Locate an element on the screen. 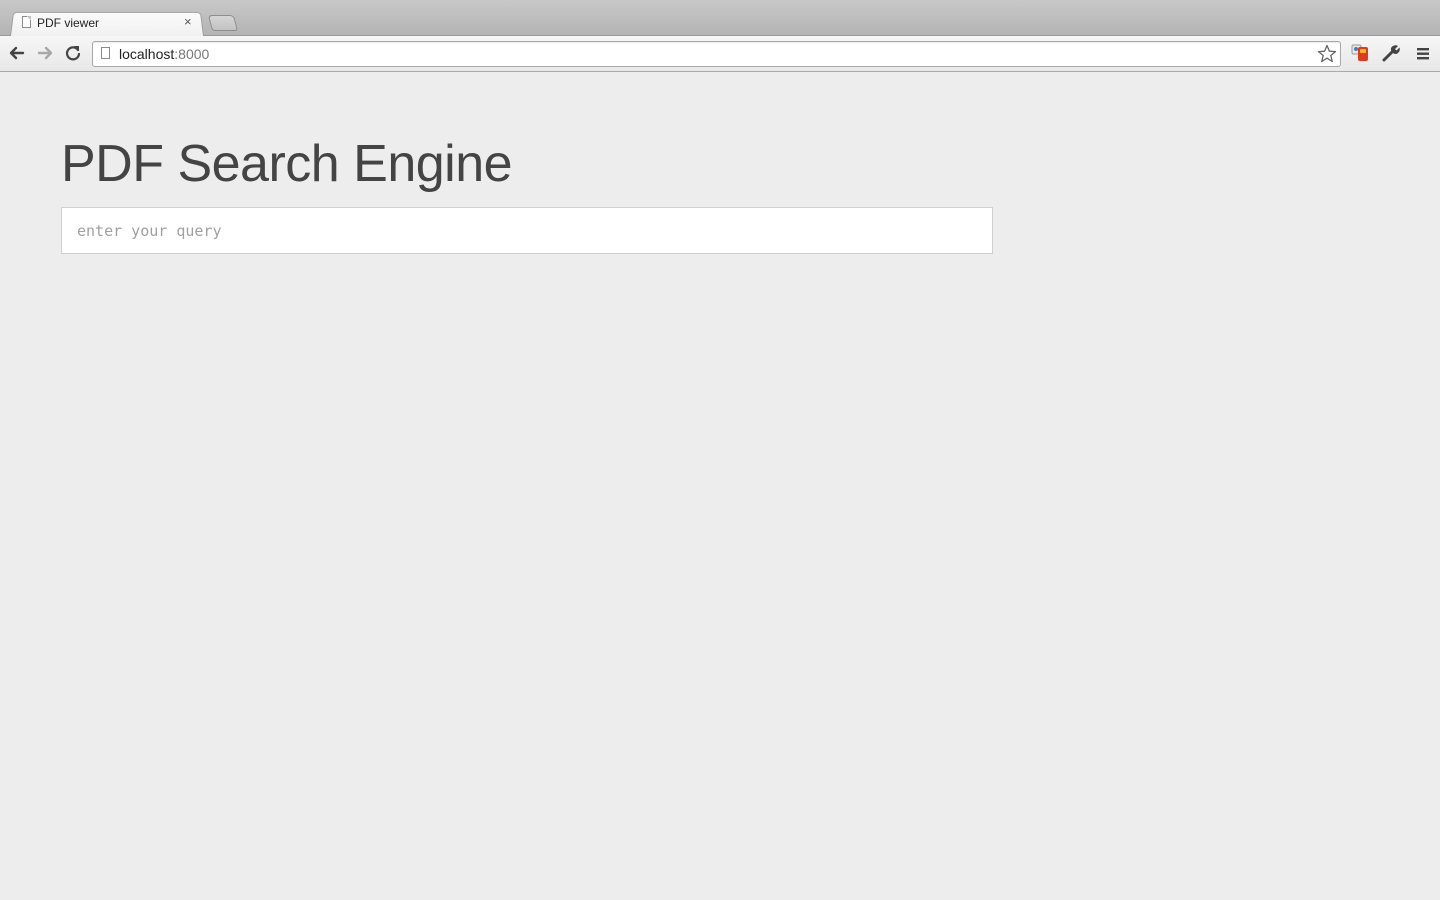  address-url: localhost:8000 is located at coordinates (164, 54).